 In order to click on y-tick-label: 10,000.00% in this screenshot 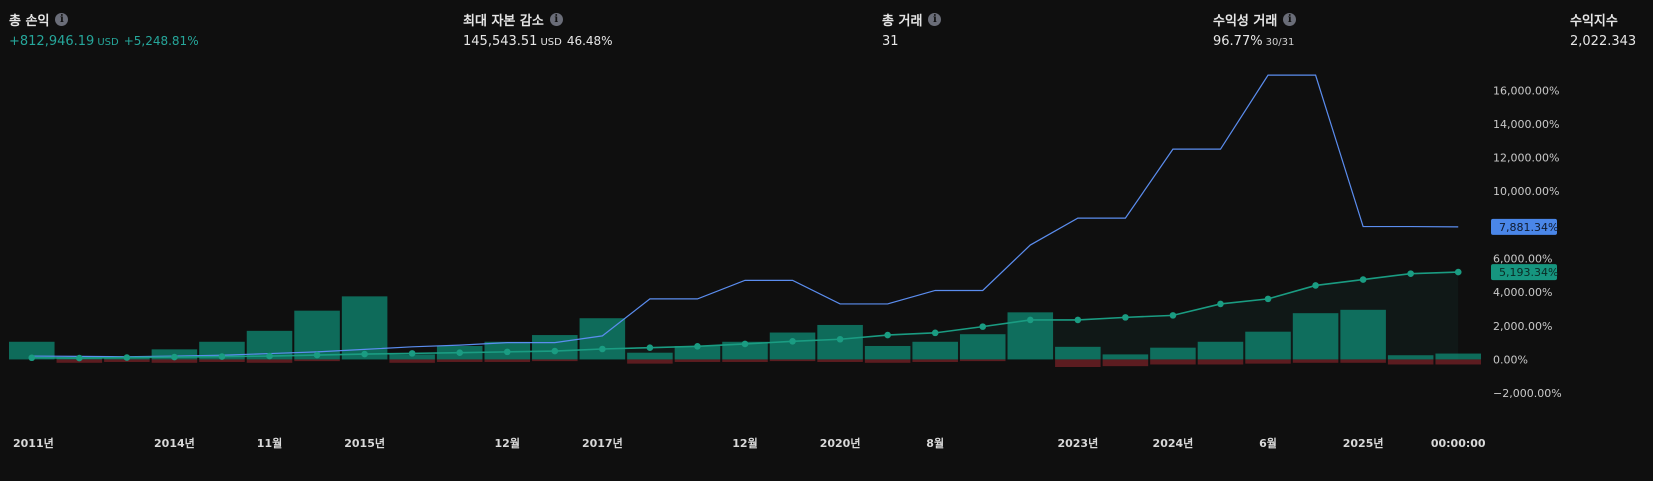, I will do `click(1526, 191)`.